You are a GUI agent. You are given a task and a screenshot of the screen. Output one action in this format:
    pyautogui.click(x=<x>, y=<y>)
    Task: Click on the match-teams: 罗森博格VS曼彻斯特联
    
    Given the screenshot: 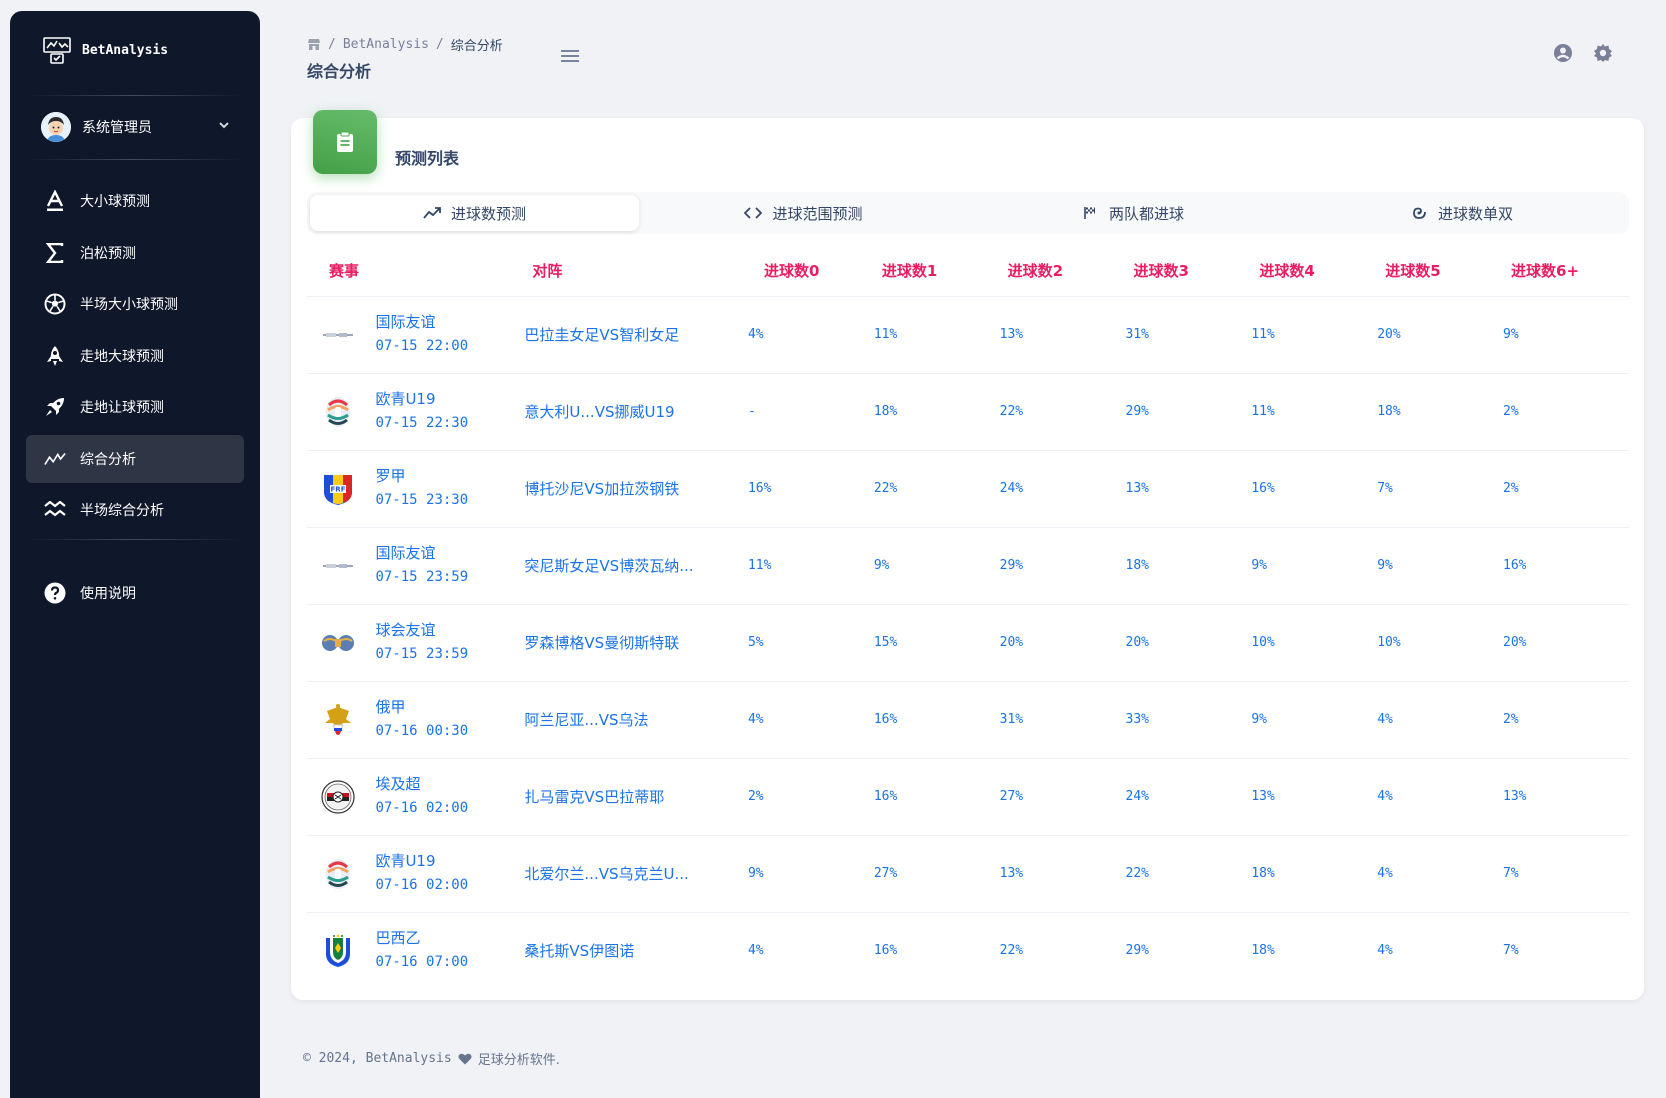 What is the action you would take?
    pyautogui.click(x=601, y=643)
    